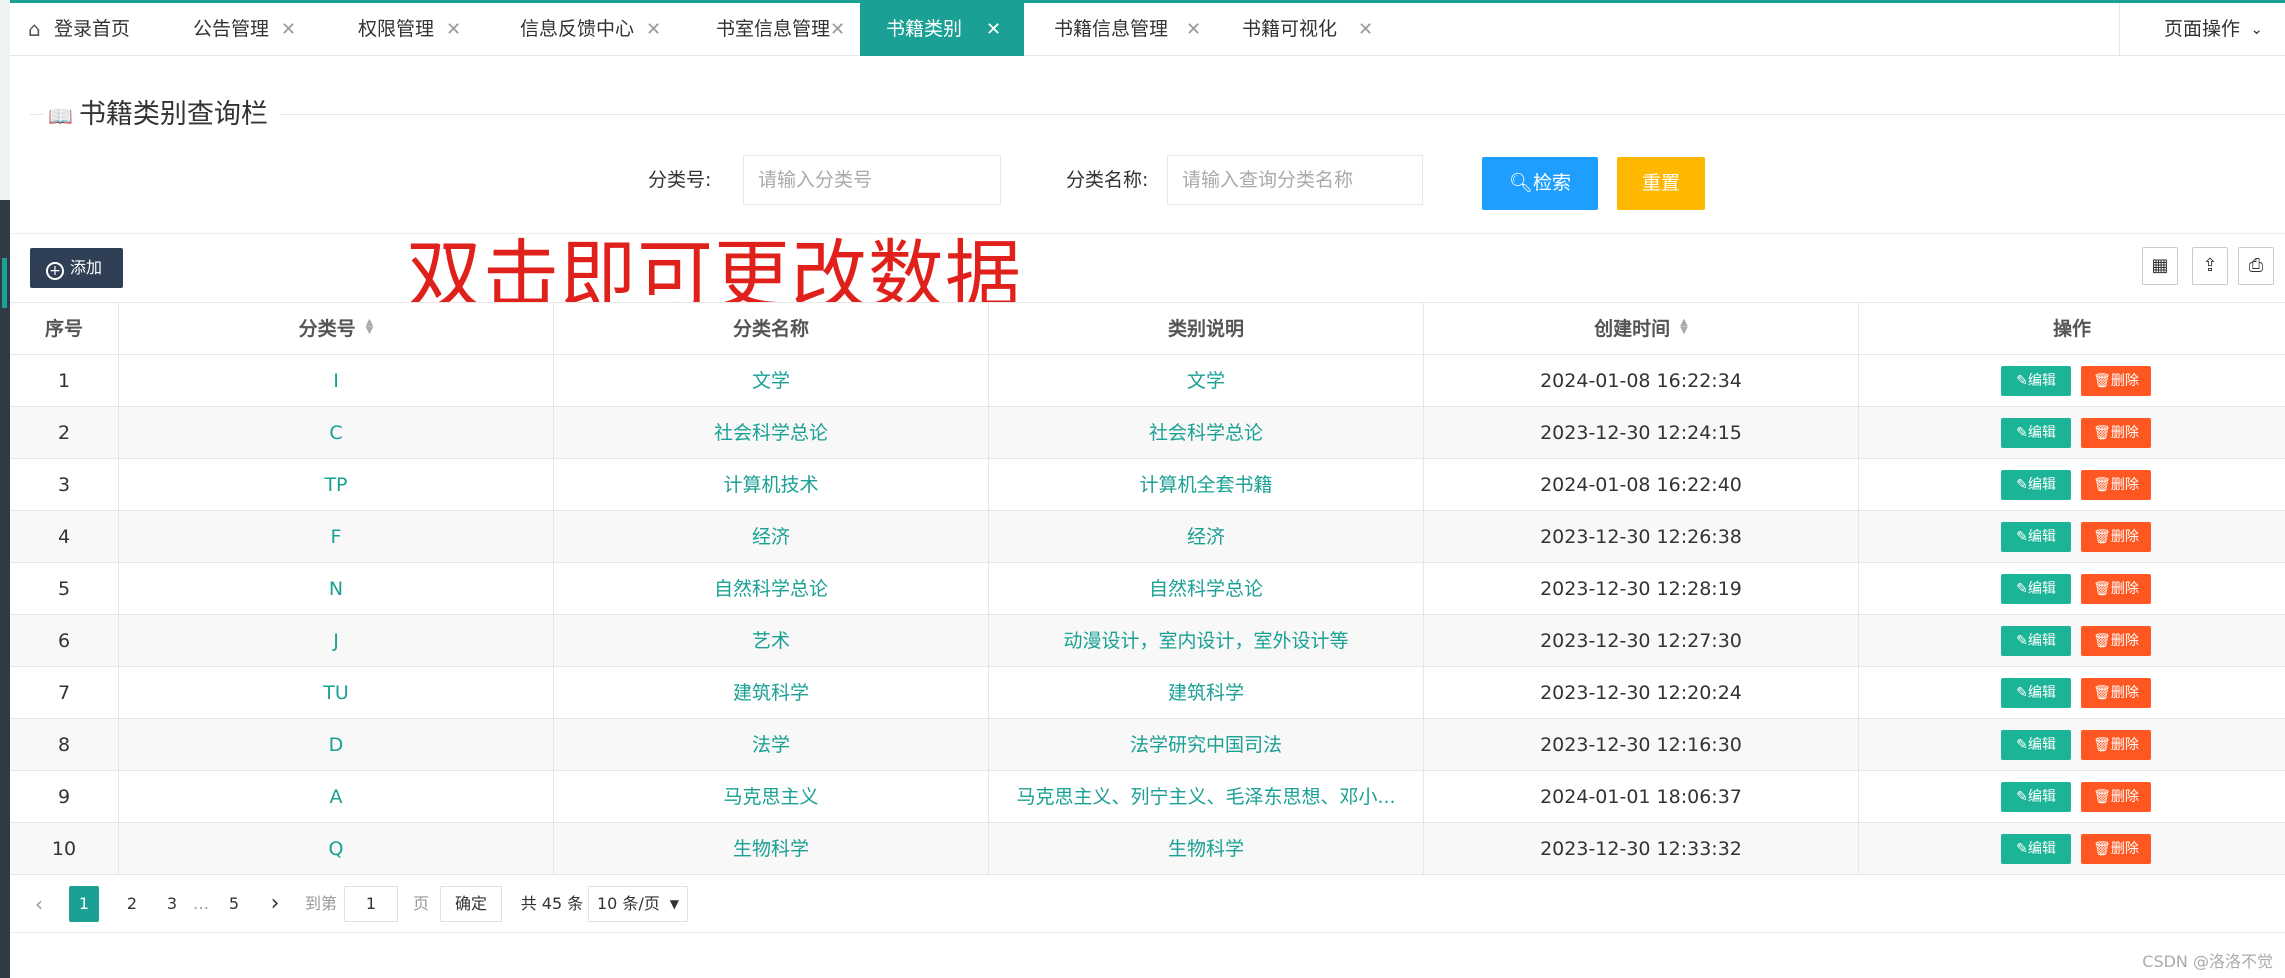  What do you see at coordinates (1206, 745) in the screenshot?
I see `row-category-description: 法学研究中国司法` at bounding box center [1206, 745].